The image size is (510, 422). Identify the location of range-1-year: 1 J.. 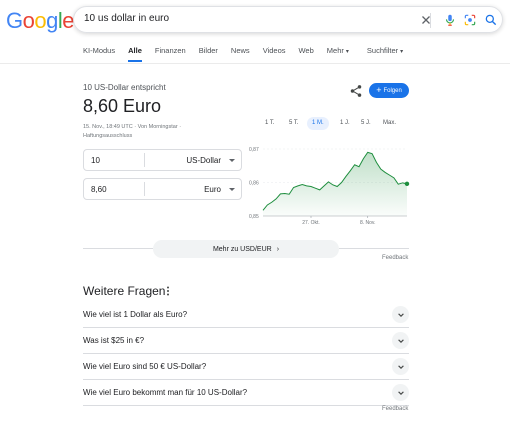
(345, 123).